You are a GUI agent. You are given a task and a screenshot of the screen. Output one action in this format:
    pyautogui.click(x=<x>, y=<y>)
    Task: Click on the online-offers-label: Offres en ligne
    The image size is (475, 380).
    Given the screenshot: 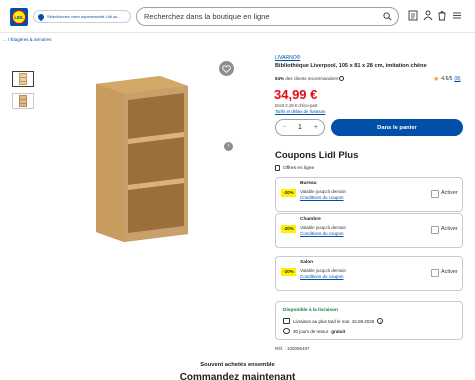 What is the action you would take?
    pyautogui.click(x=294, y=168)
    